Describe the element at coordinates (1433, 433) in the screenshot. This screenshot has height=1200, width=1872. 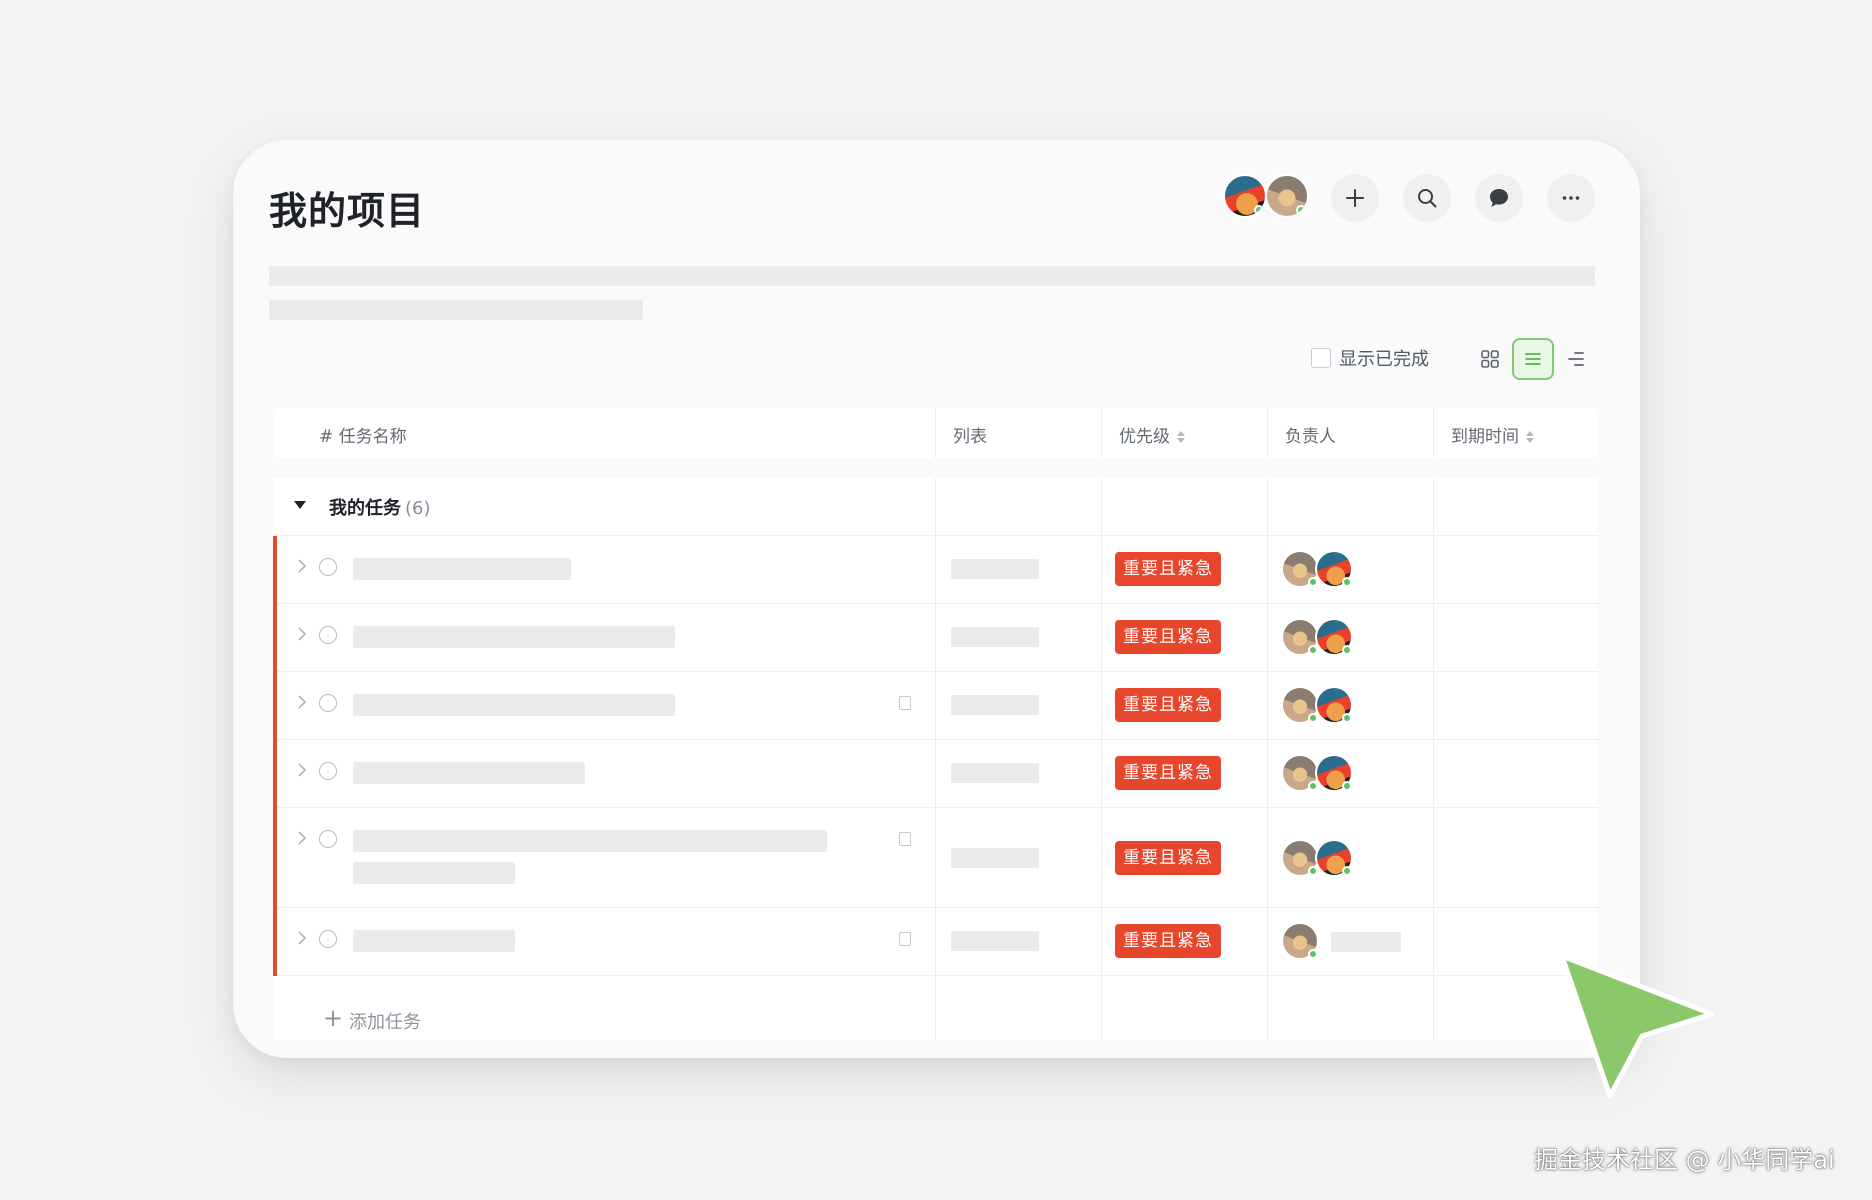
I see `column-divider` at that location.